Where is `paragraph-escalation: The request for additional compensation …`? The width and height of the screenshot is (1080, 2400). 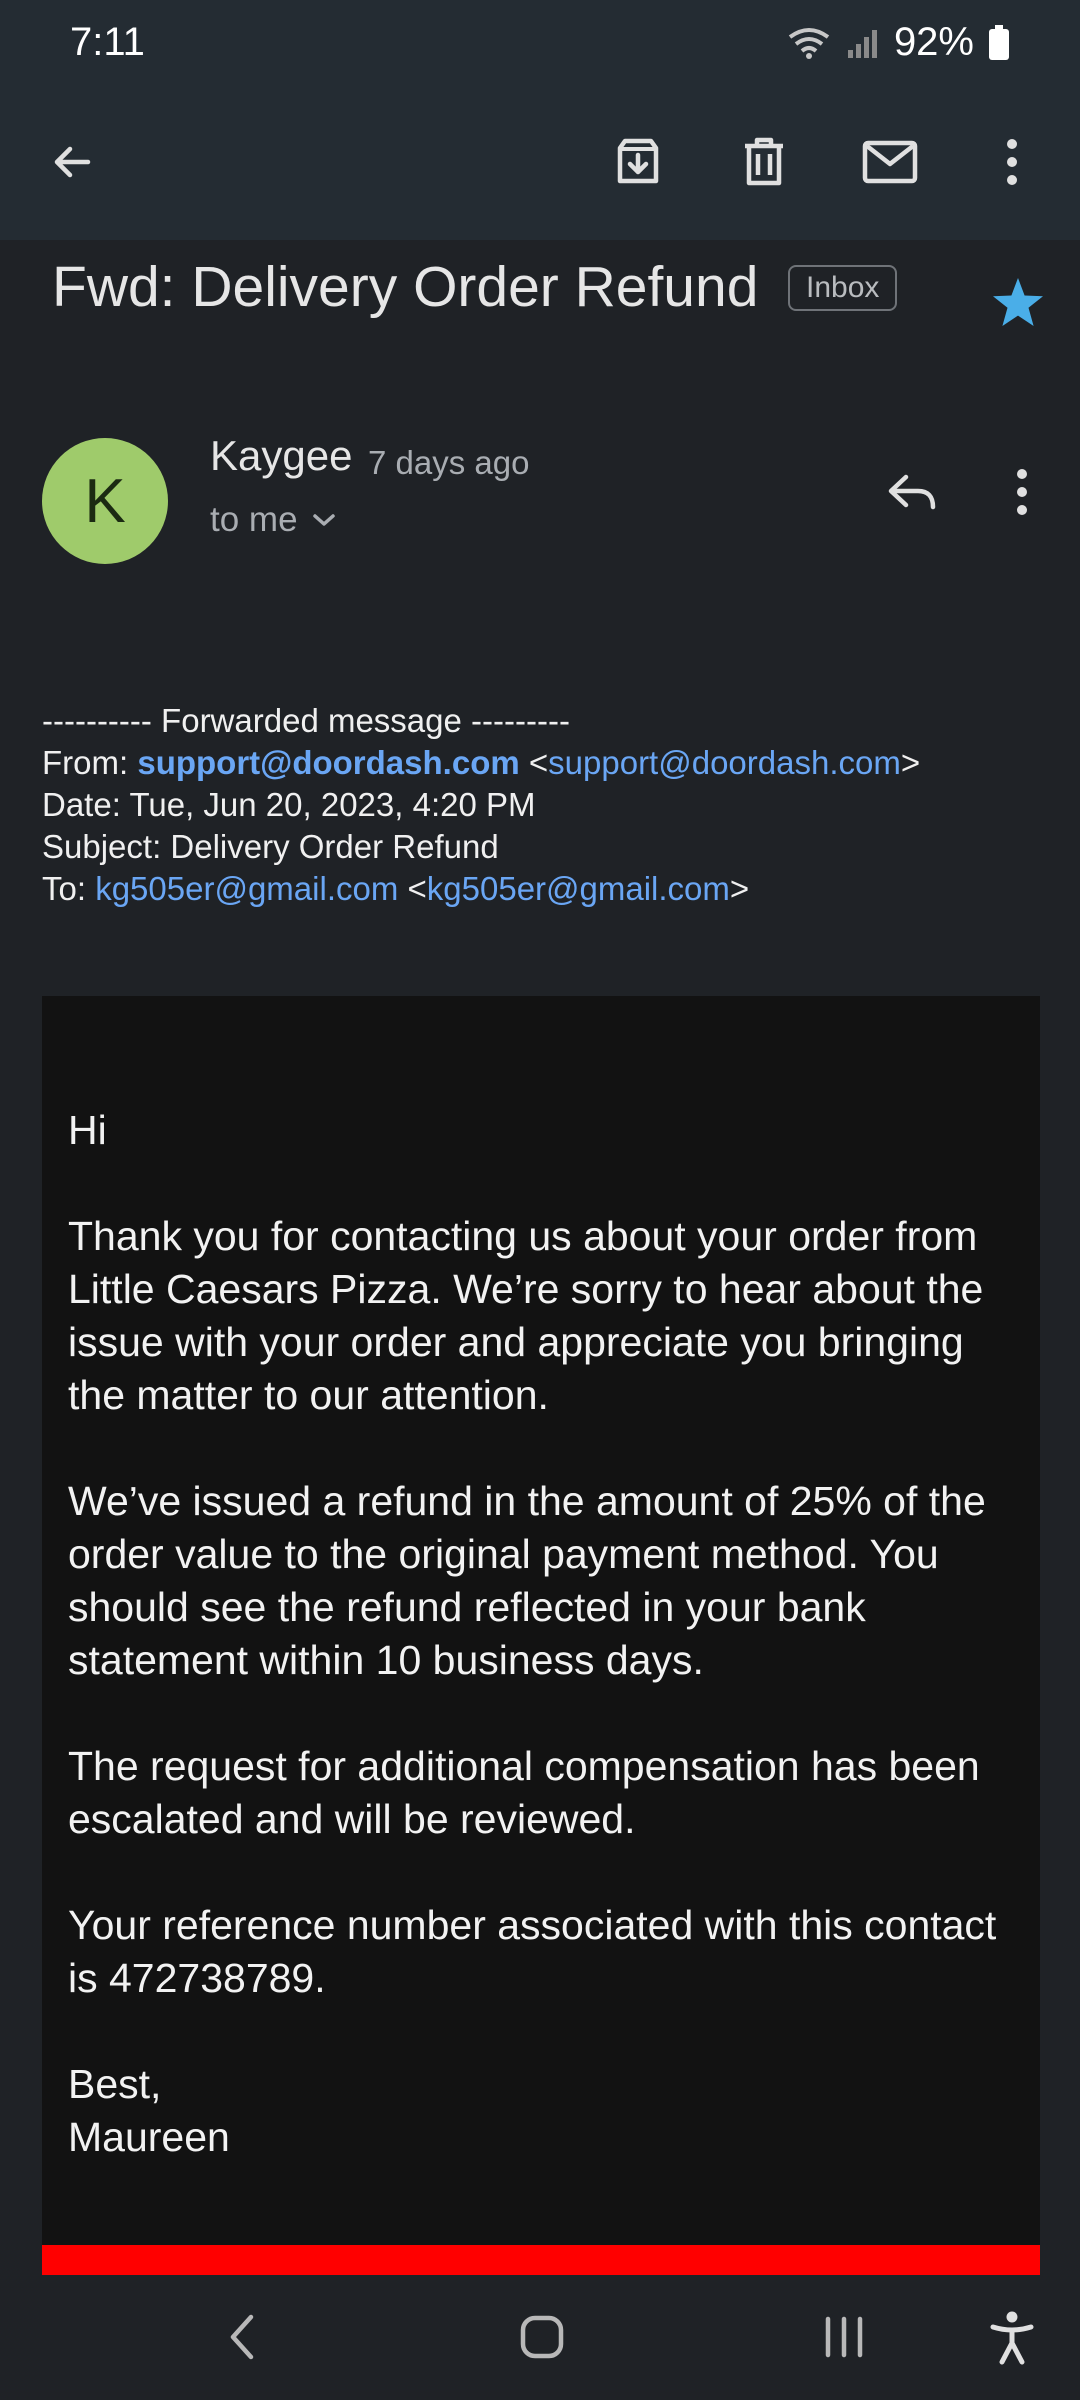 paragraph-escalation: The request for additional compensation … is located at coordinates (524, 1792).